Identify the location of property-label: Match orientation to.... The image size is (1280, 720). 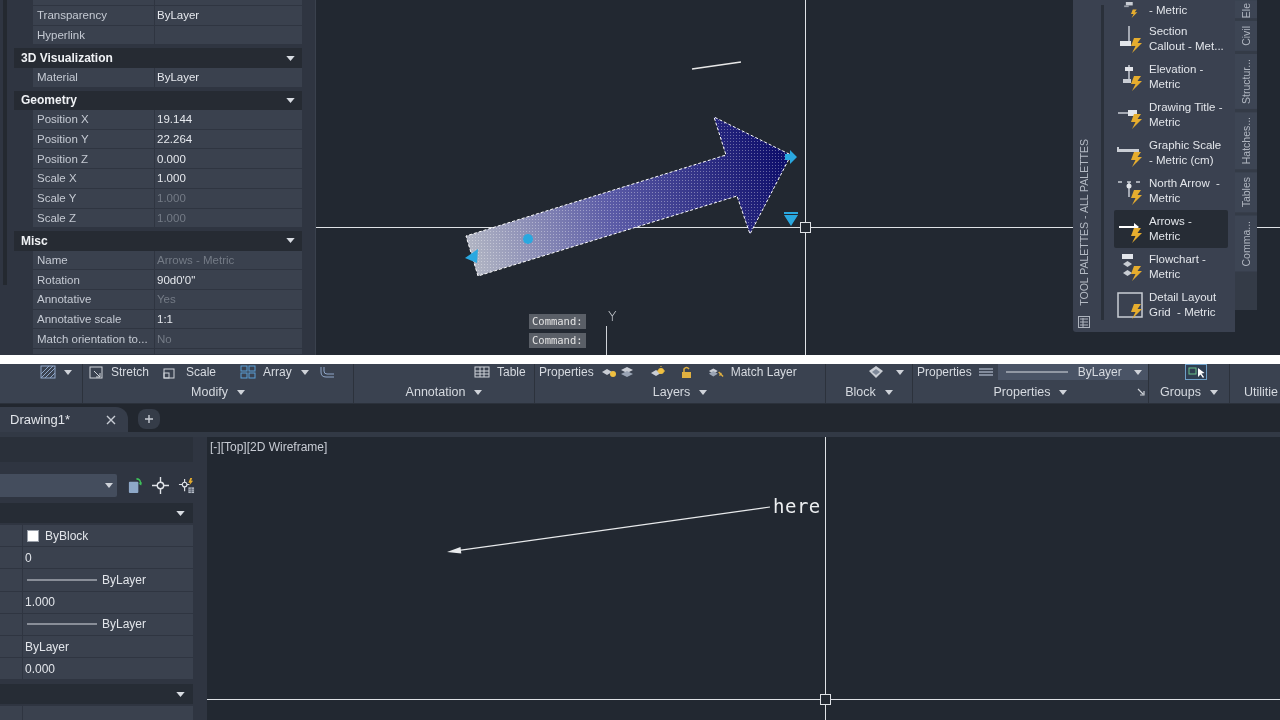
(94, 339).